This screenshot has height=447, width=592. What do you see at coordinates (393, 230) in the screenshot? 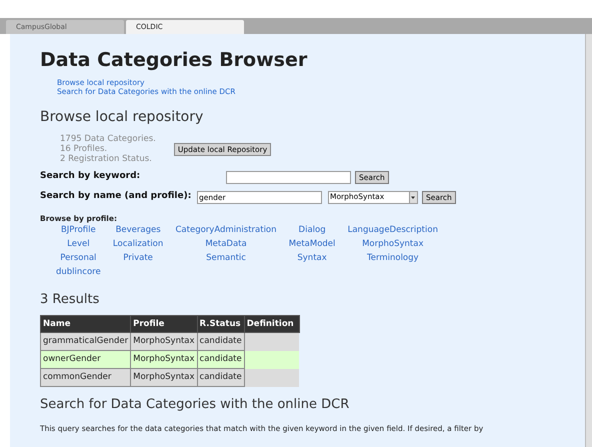
I see `profile-link: LanguageDescription` at bounding box center [393, 230].